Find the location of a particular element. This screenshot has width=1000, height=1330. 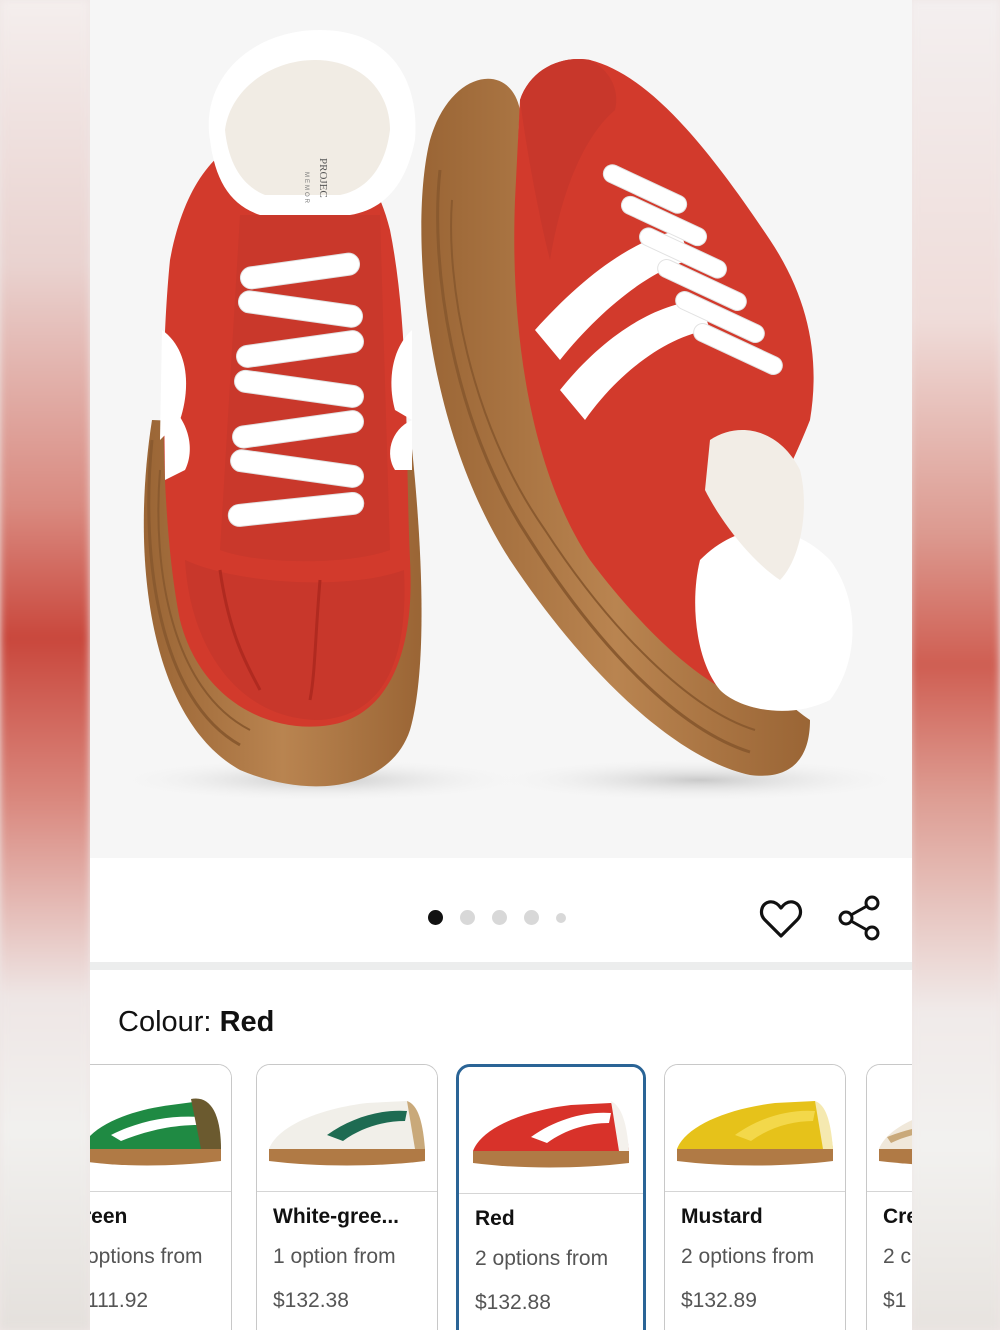

gallery-controls is located at coordinates (501, 910).